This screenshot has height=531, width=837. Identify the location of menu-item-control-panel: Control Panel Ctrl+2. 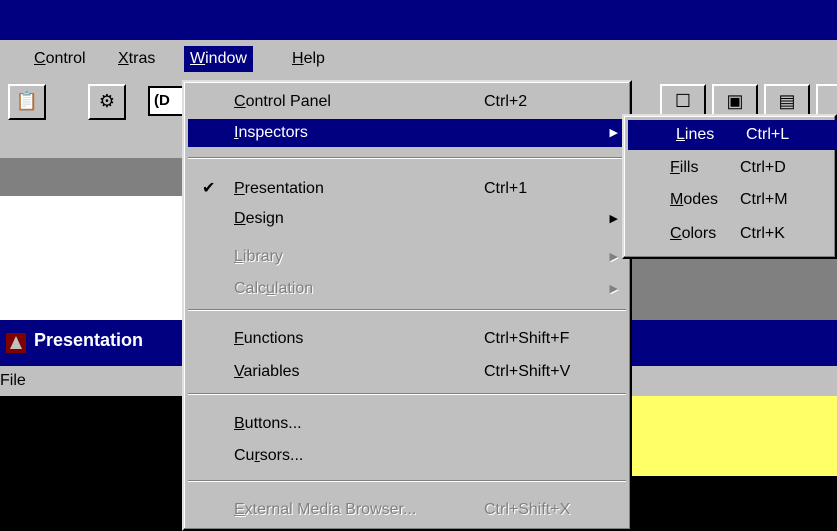
(407, 102).